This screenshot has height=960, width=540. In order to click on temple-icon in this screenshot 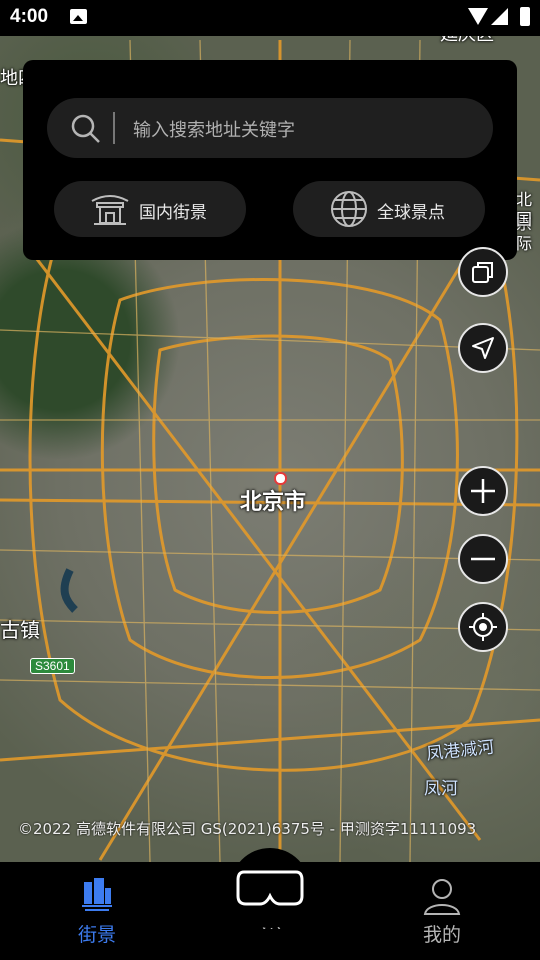, I will do `click(110, 210)`.